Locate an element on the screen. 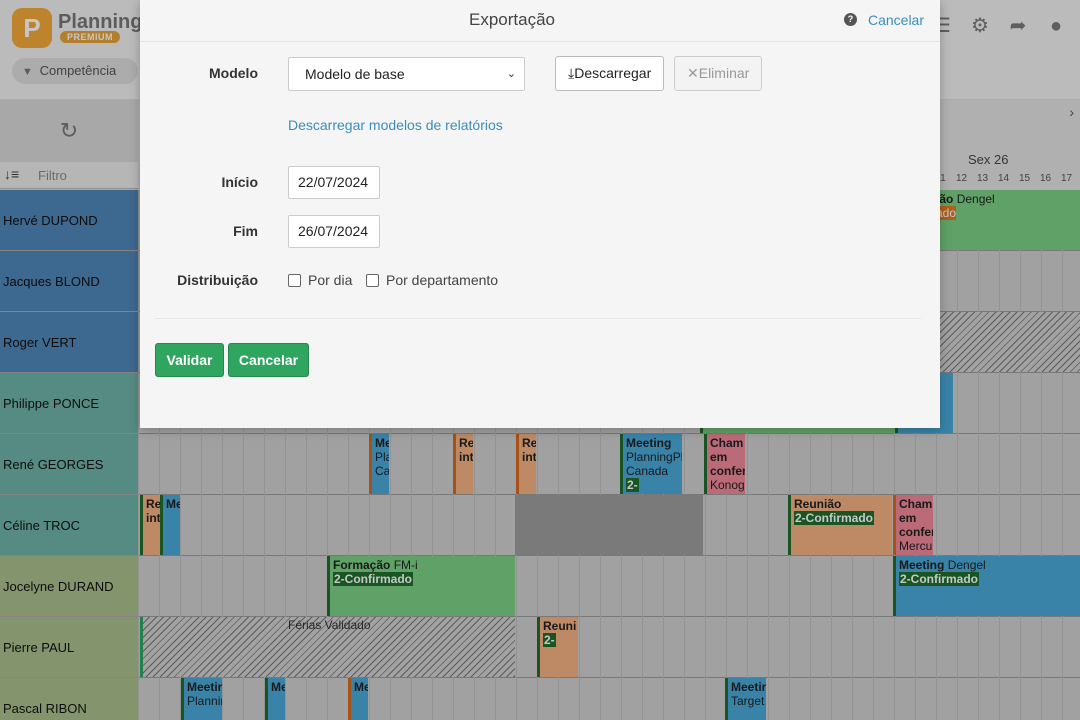 Image resolution: width=1080 pixels, height=720 pixels. download-button: ⤓Descarregar is located at coordinates (610, 73).